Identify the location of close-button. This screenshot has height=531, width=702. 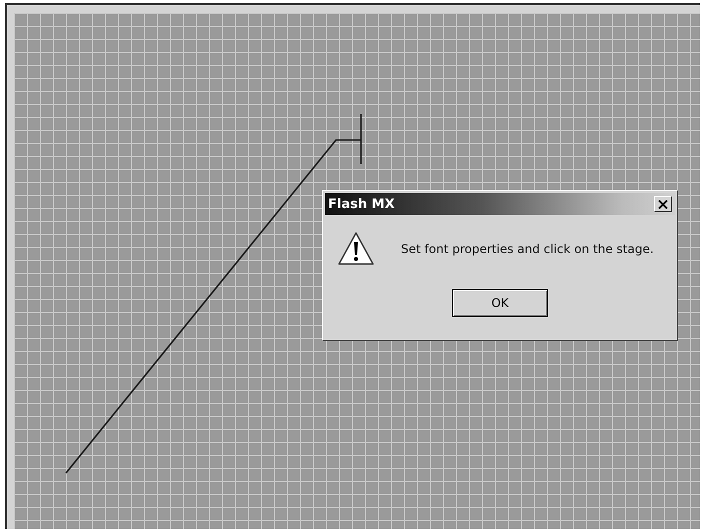
(663, 204).